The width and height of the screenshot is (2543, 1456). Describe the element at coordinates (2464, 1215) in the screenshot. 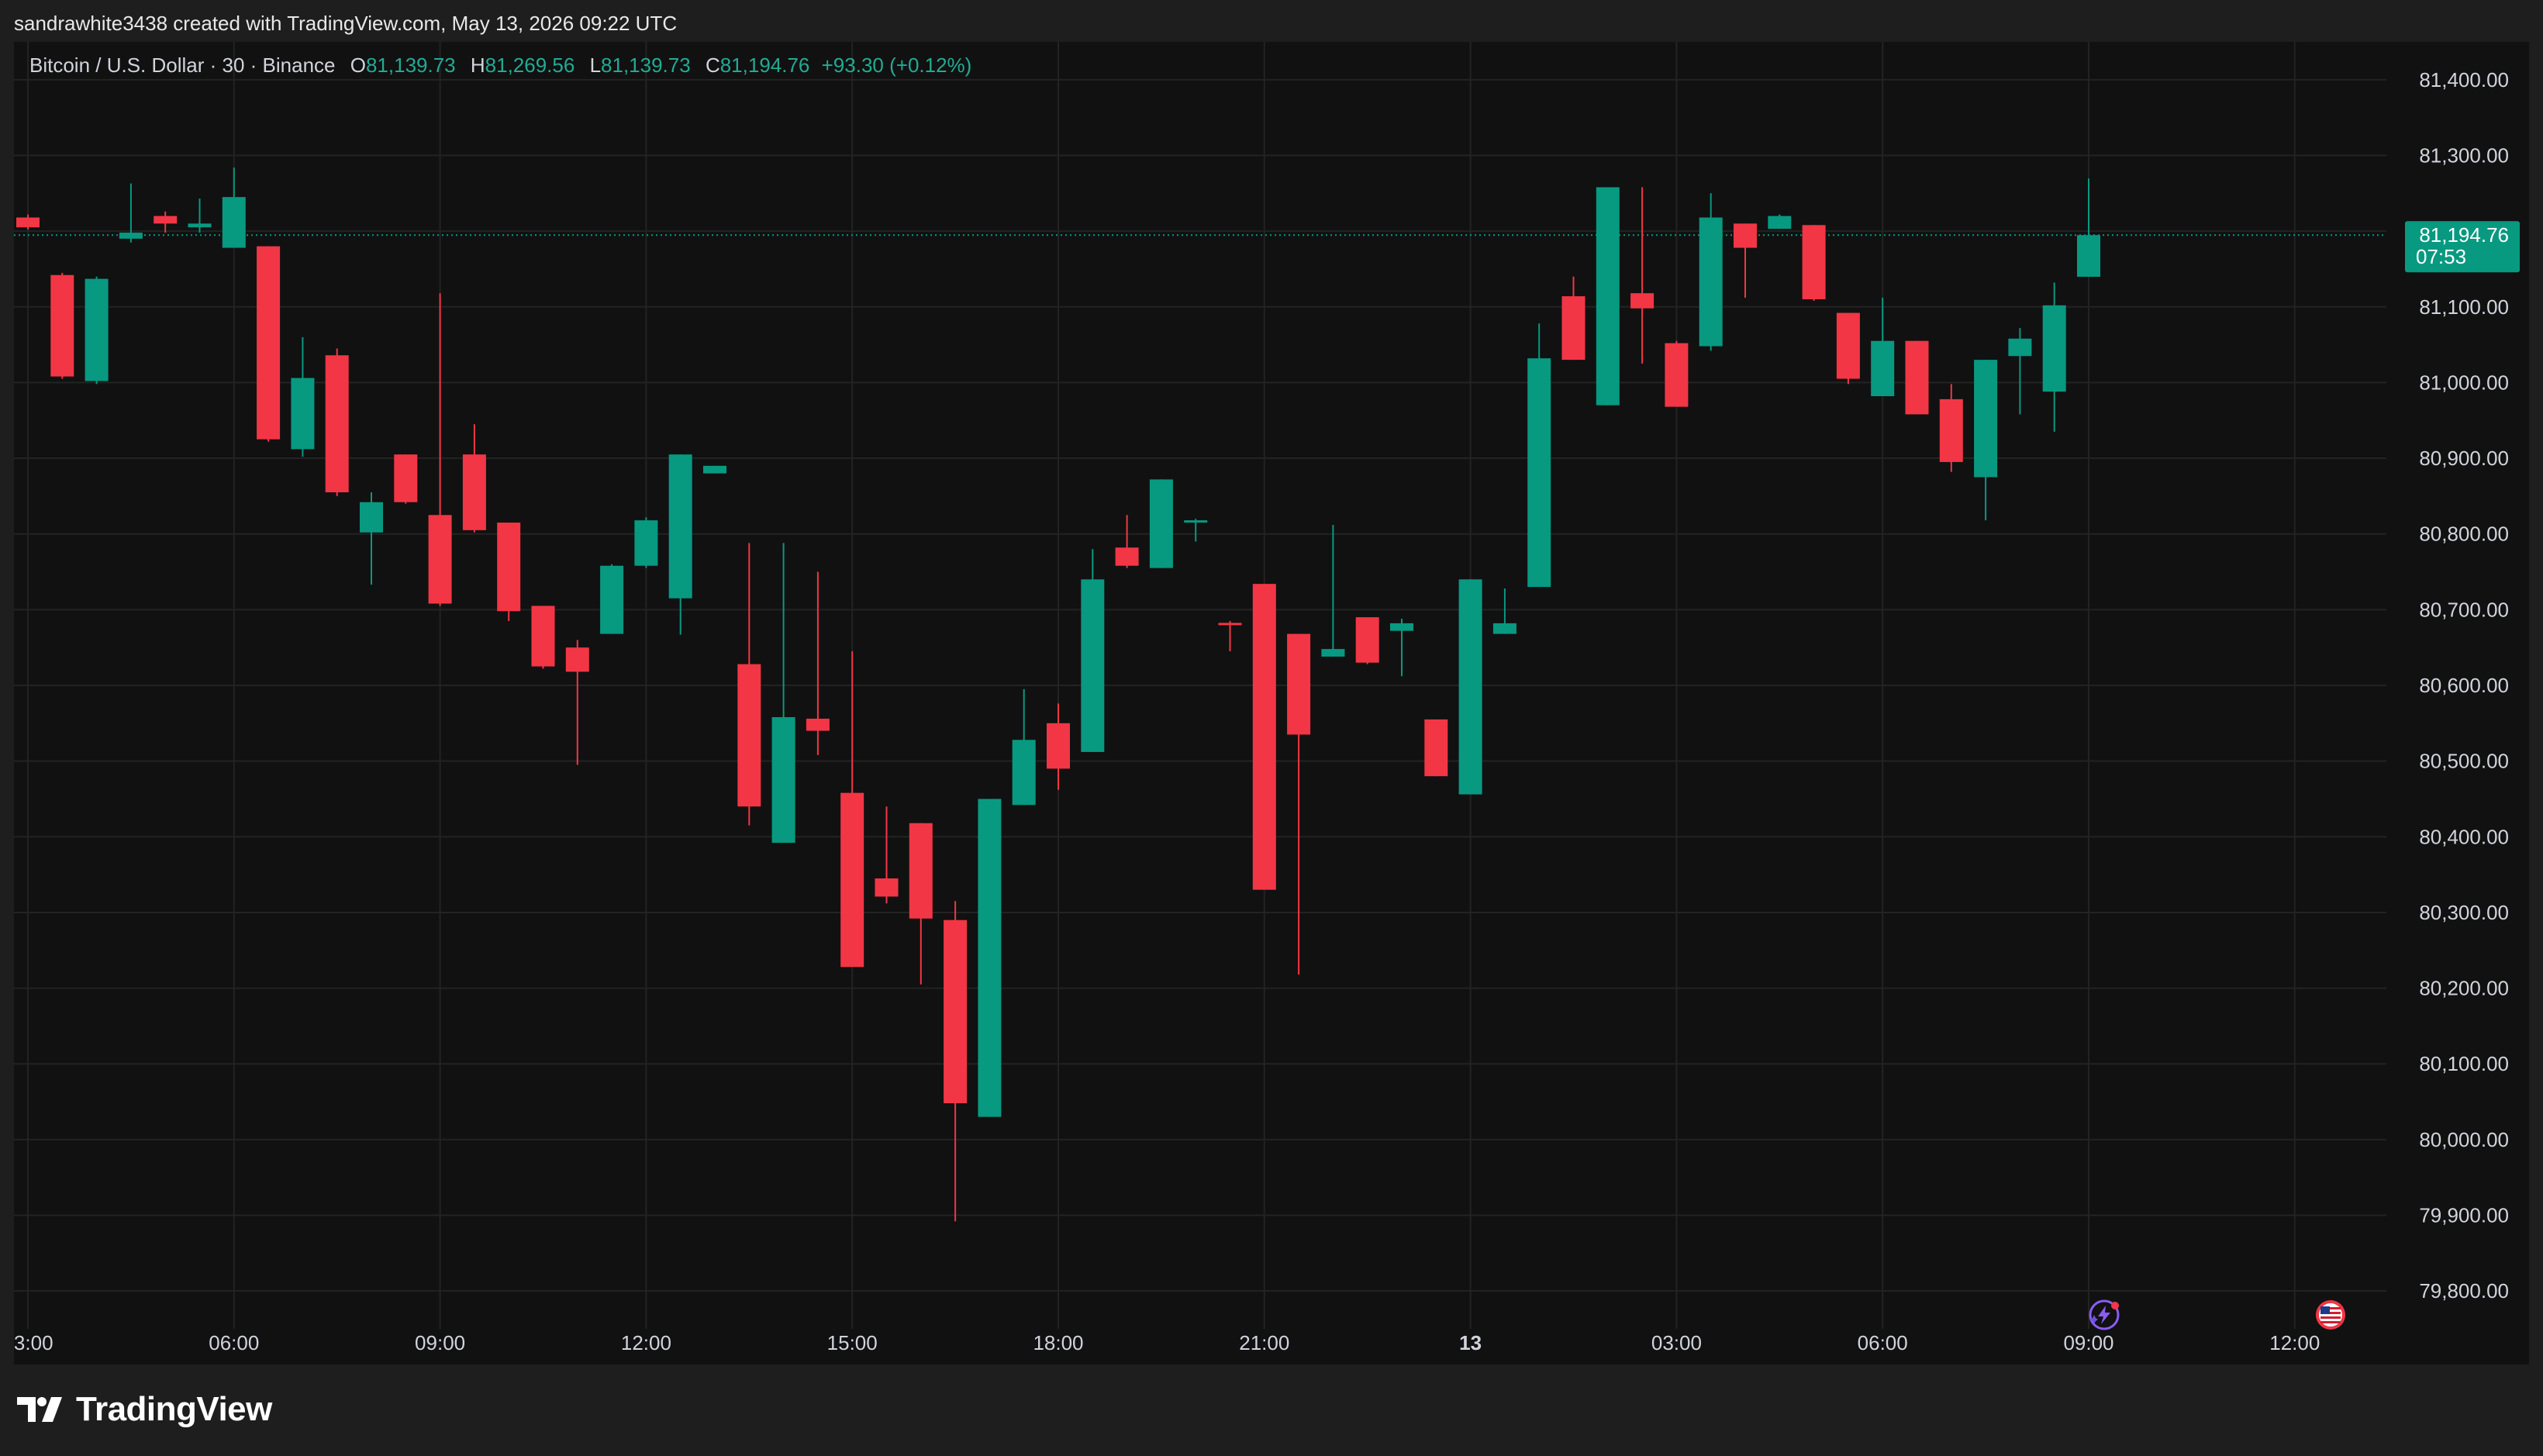

I see `y-tick-label: 79,900.00` at that location.